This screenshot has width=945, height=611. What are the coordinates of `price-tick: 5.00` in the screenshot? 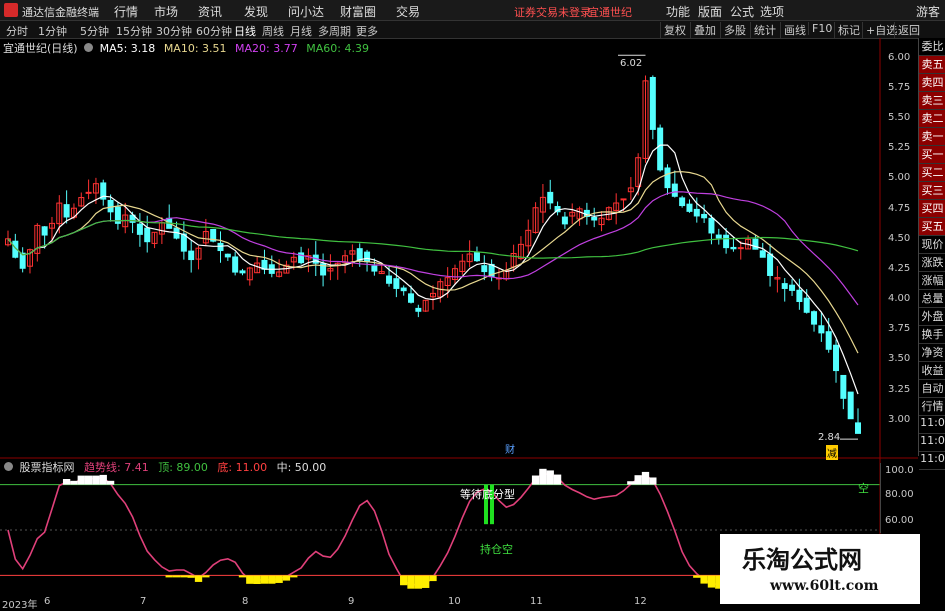 It's located at (899, 178).